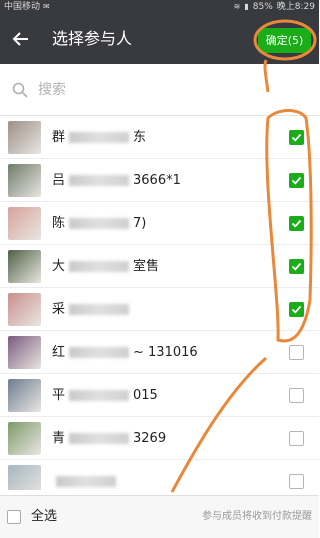 This screenshot has height=538, width=320. I want to click on contact-name-text: 陈, so click(59, 223).